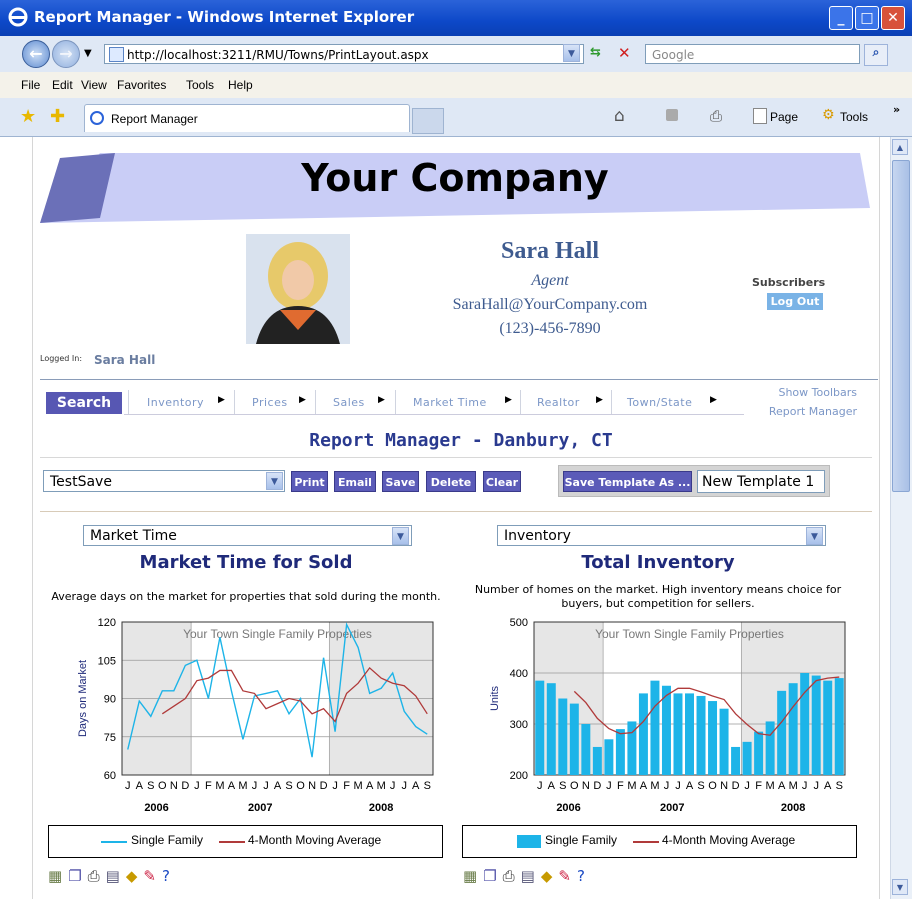  Describe the element at coordinates (381, 808) in the screenshot. I see `year-label: 2008` at that location.